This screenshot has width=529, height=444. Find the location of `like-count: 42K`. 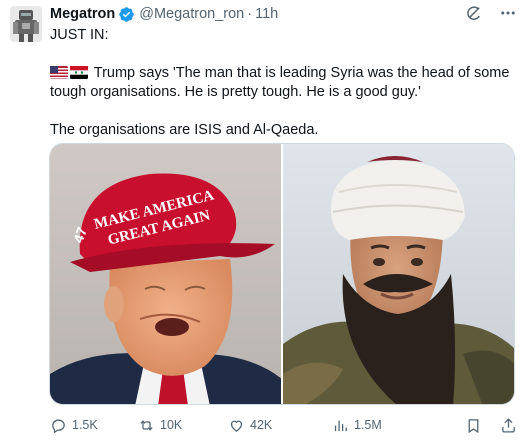

like-count: 42K is located at coordinates (261, 425).